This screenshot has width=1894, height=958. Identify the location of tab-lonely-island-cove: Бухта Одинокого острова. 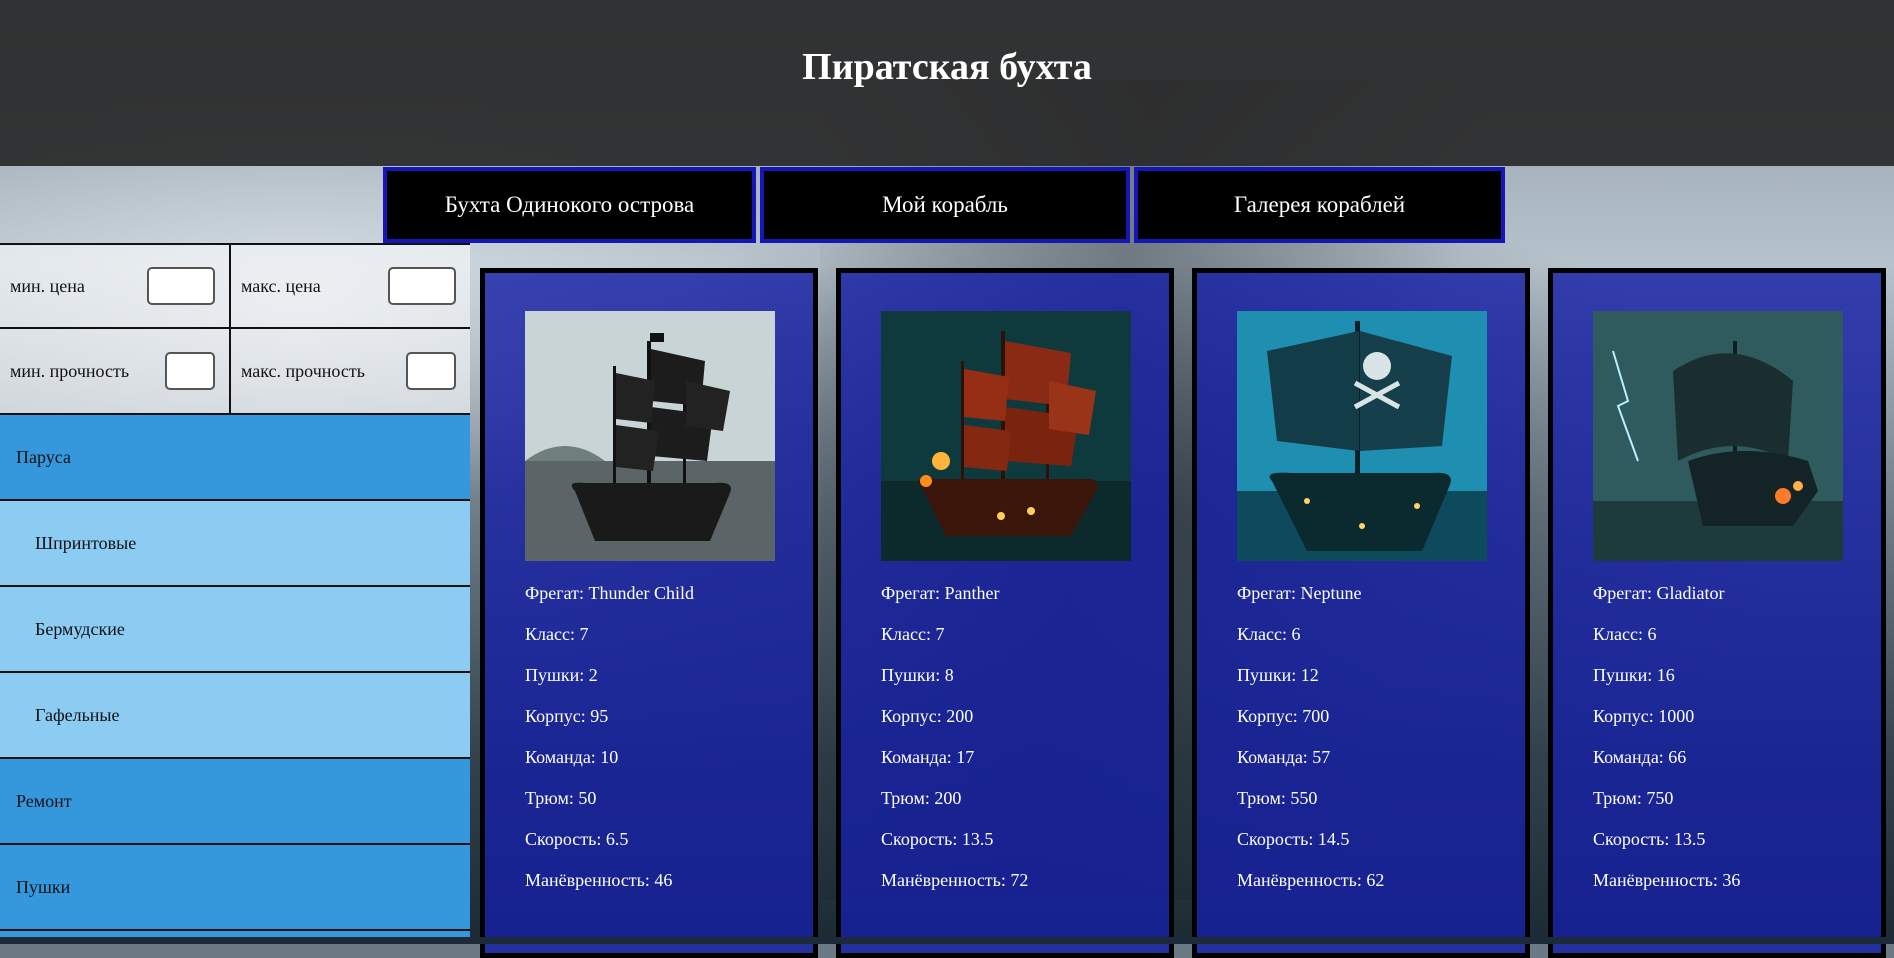
(569, 205).